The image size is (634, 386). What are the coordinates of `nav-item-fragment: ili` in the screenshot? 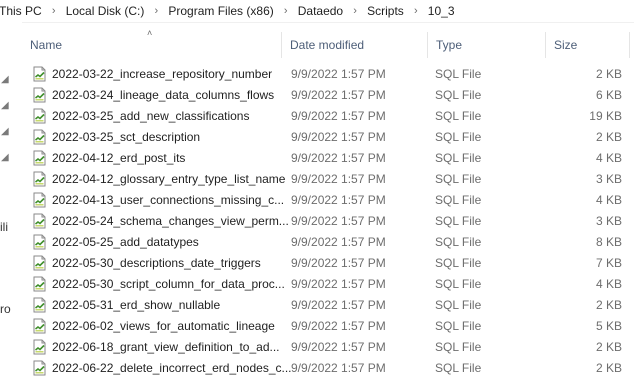 It's located at (4, 227).